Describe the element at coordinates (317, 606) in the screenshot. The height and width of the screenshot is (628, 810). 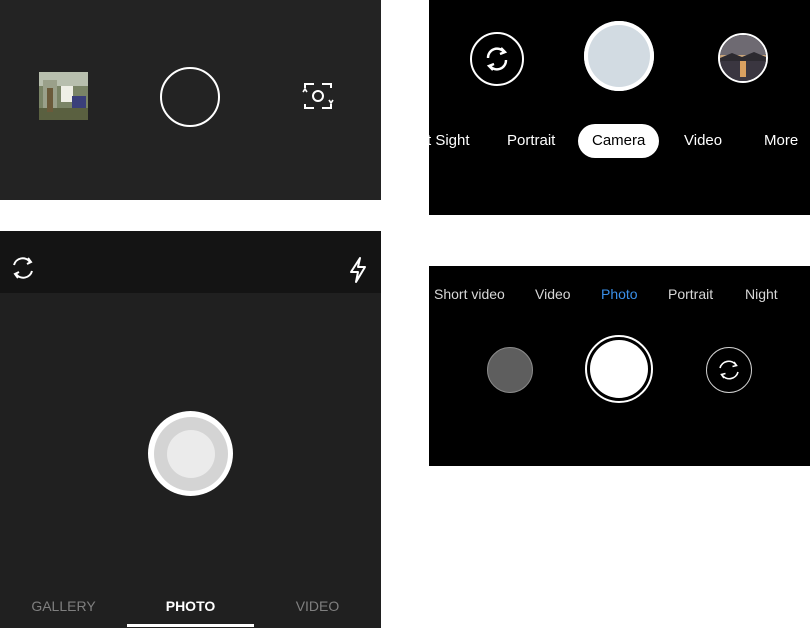
I see `tab-video: VIDEO` at that location.